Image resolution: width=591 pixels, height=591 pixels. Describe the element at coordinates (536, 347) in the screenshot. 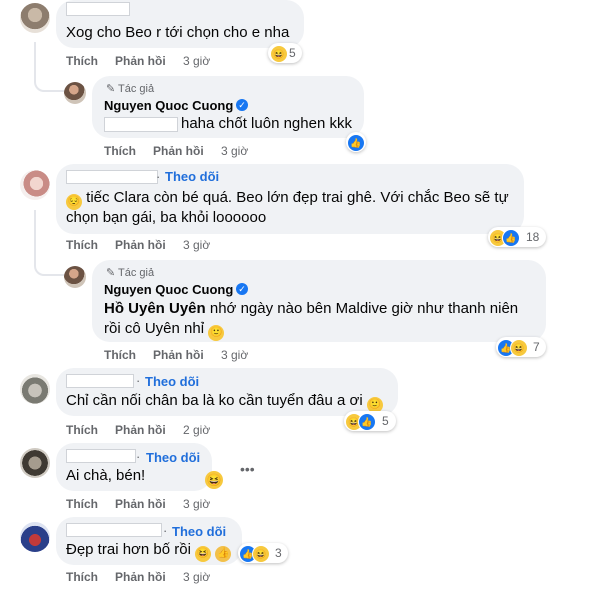

I see `reaction-count: 7` at that location.